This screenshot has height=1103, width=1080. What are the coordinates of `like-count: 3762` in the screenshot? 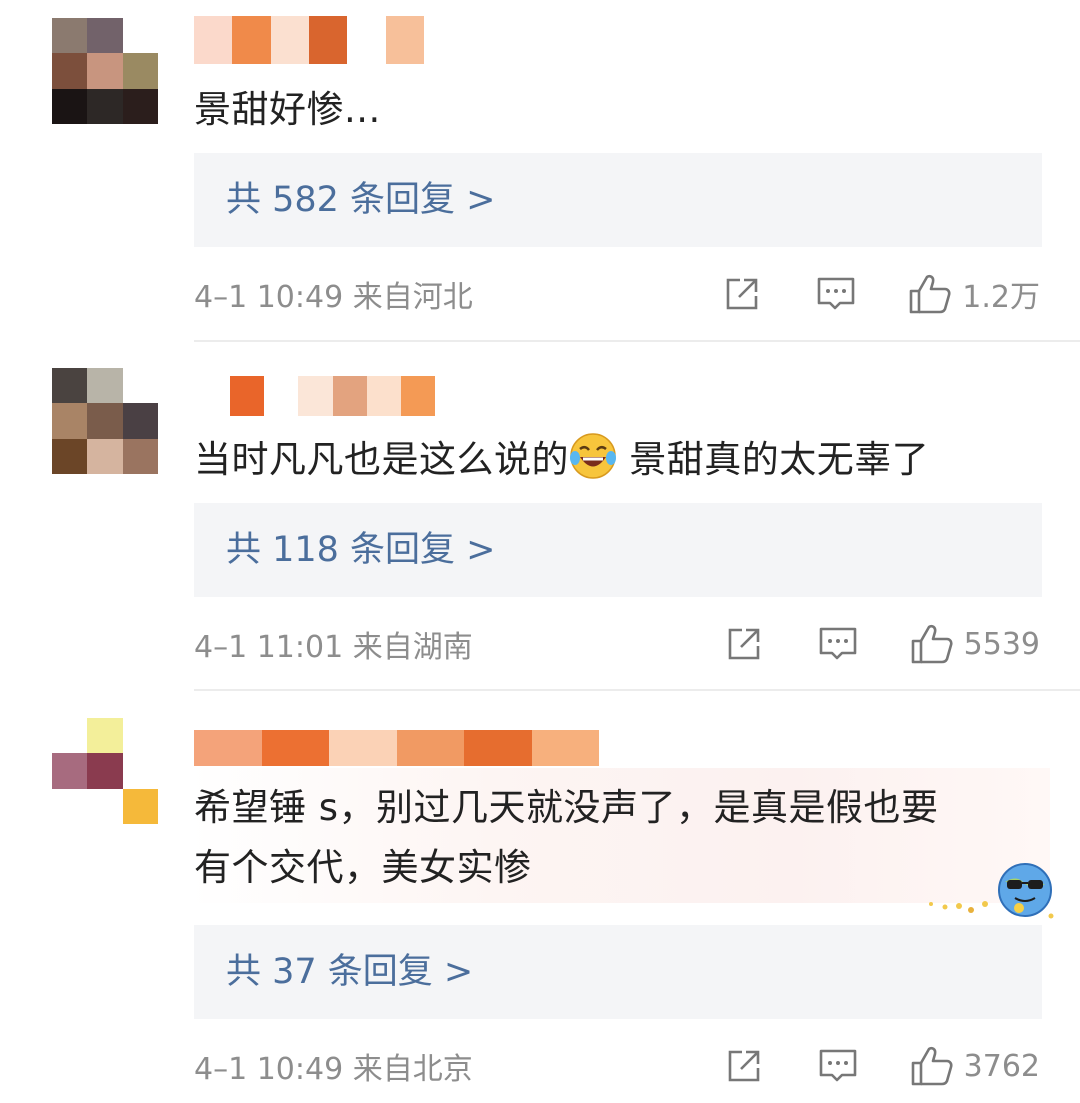 It's located at (1001, 1066).